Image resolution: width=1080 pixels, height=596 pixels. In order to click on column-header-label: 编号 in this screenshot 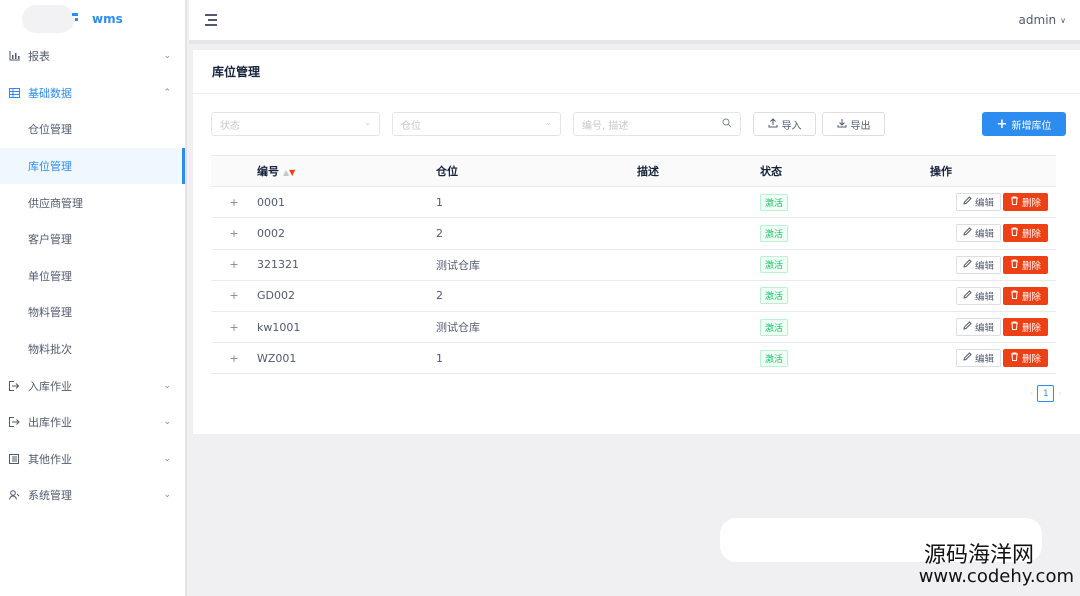, I will do `click(268, 172)`.